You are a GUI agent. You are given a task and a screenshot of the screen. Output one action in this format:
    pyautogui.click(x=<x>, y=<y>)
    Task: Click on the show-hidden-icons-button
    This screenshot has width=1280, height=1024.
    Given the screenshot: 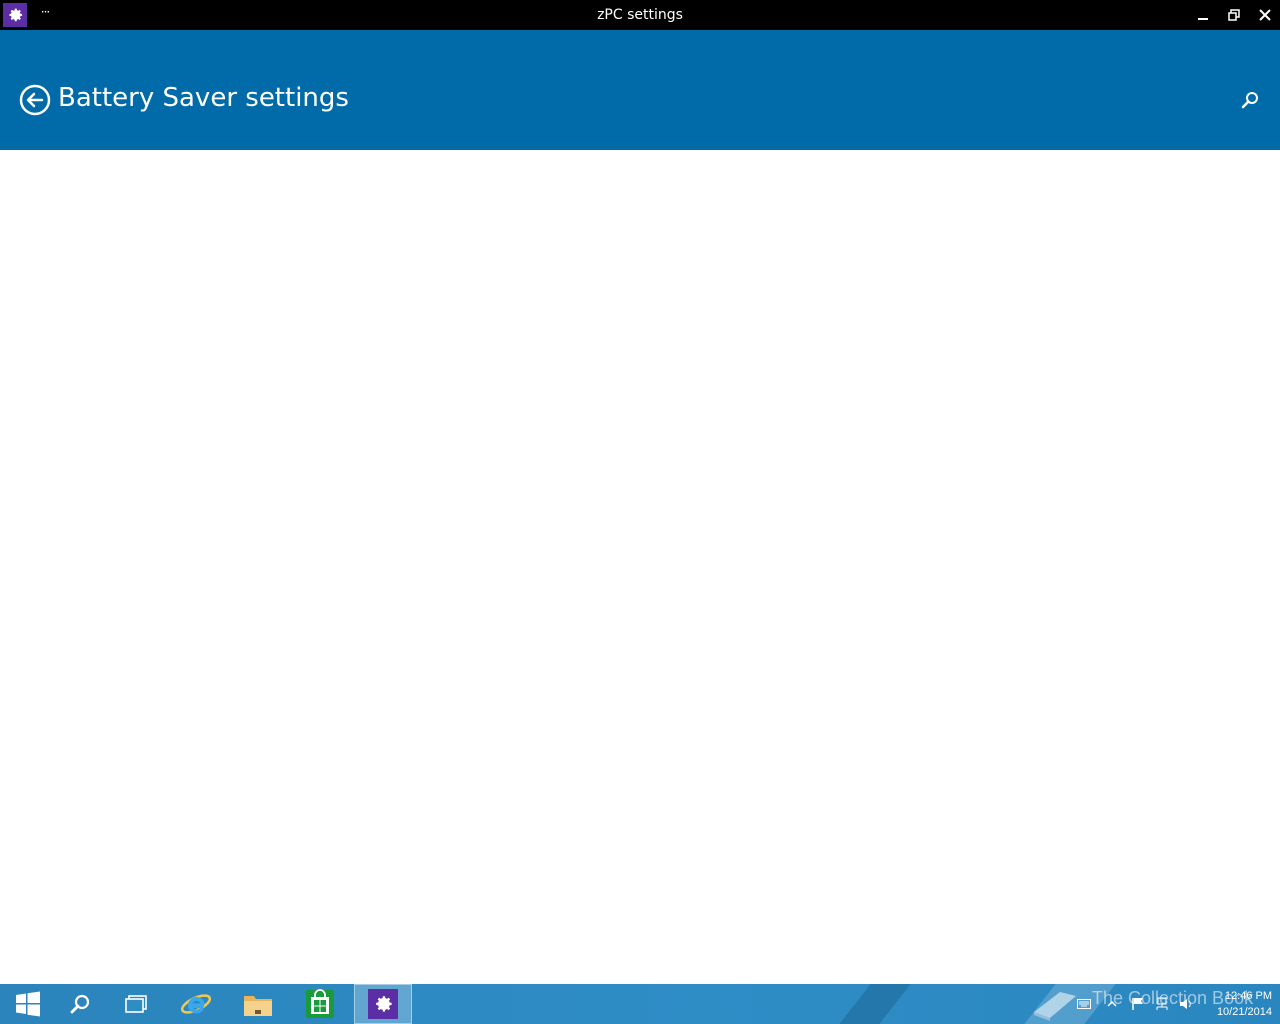 What is the action you would take?
    pyautogui.click(x=1112, y=1004)
    